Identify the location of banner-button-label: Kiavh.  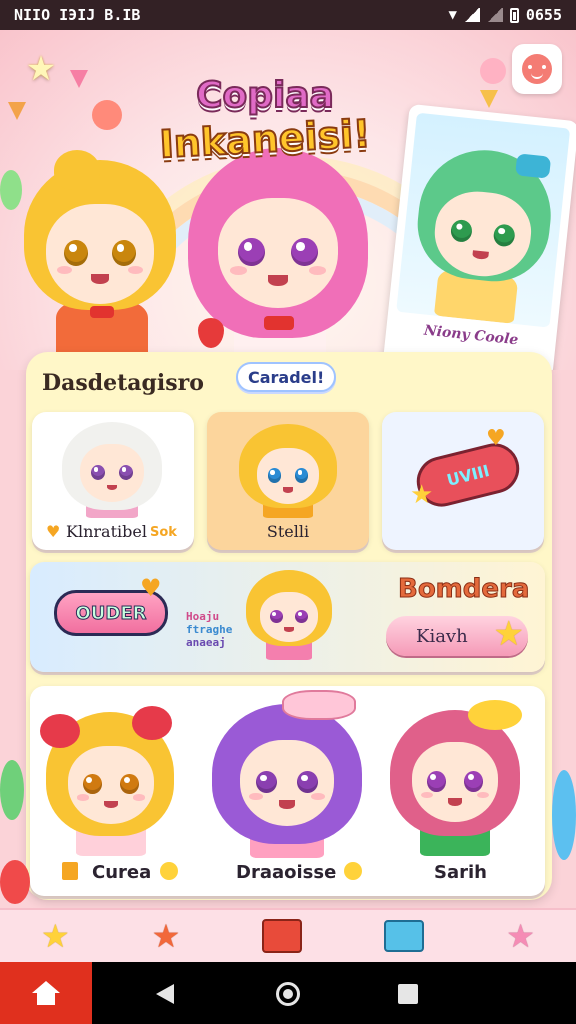
(442, 636).